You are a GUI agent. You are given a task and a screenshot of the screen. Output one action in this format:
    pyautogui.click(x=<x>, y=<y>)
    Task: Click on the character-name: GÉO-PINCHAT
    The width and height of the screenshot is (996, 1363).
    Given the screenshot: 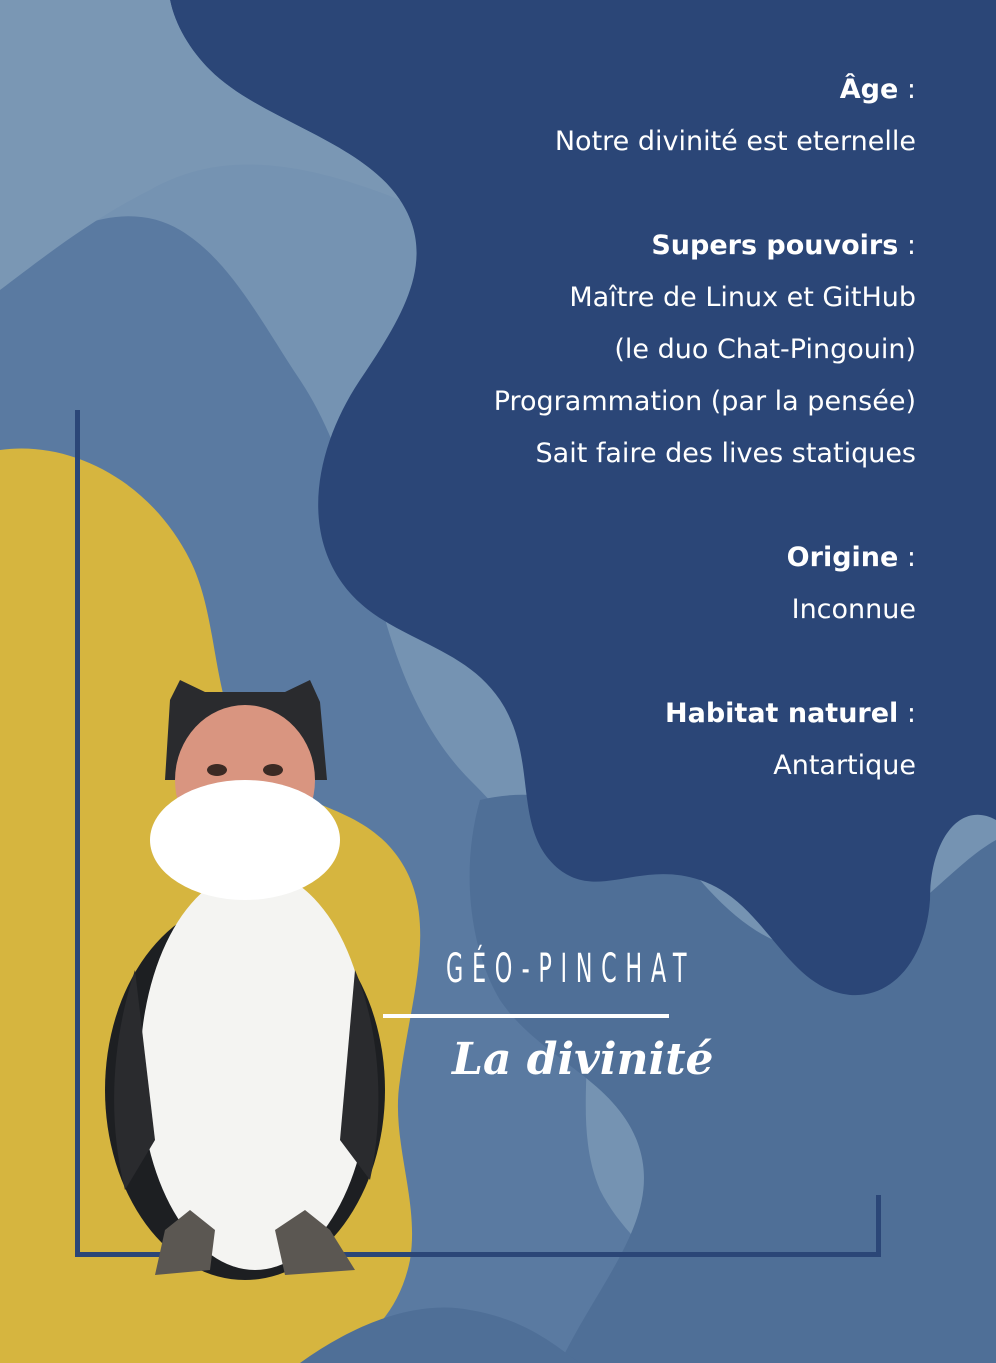 What is the action you would take?
    pyautogui.click(x=571, y=969)
    